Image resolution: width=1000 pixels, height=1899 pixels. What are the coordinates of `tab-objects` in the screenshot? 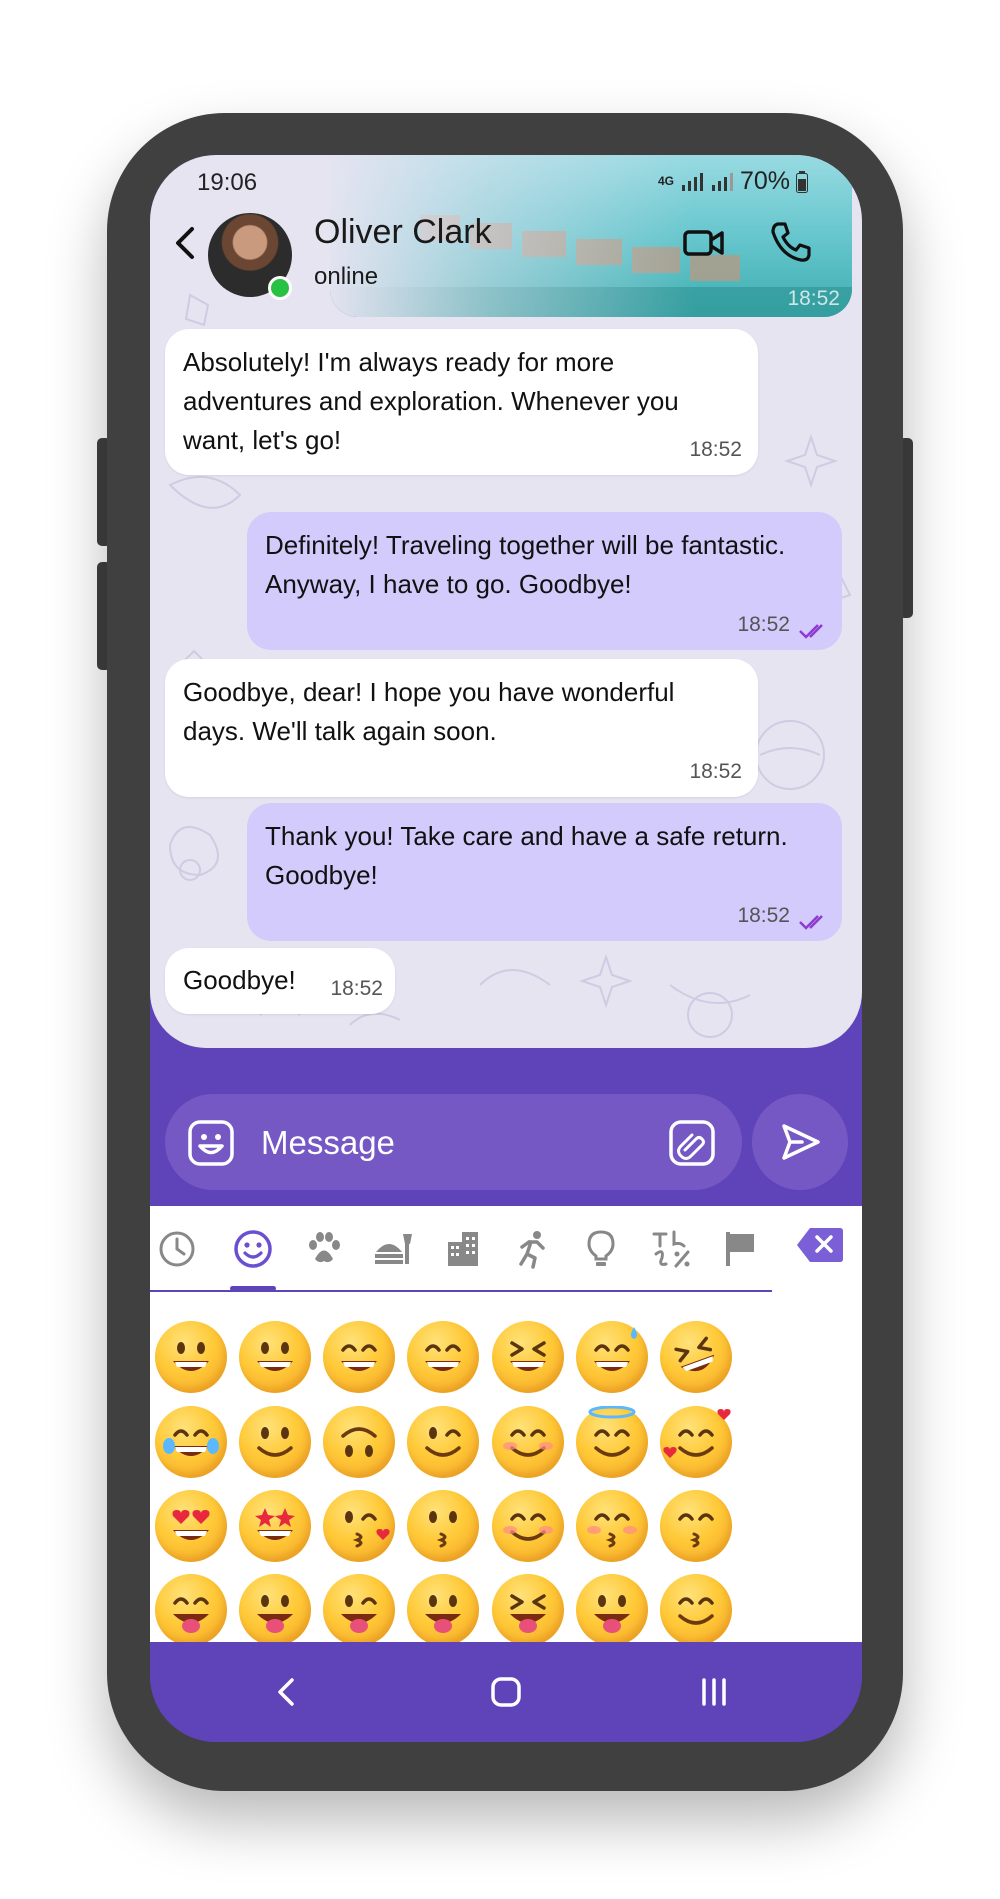 It's located at (601, 1249).